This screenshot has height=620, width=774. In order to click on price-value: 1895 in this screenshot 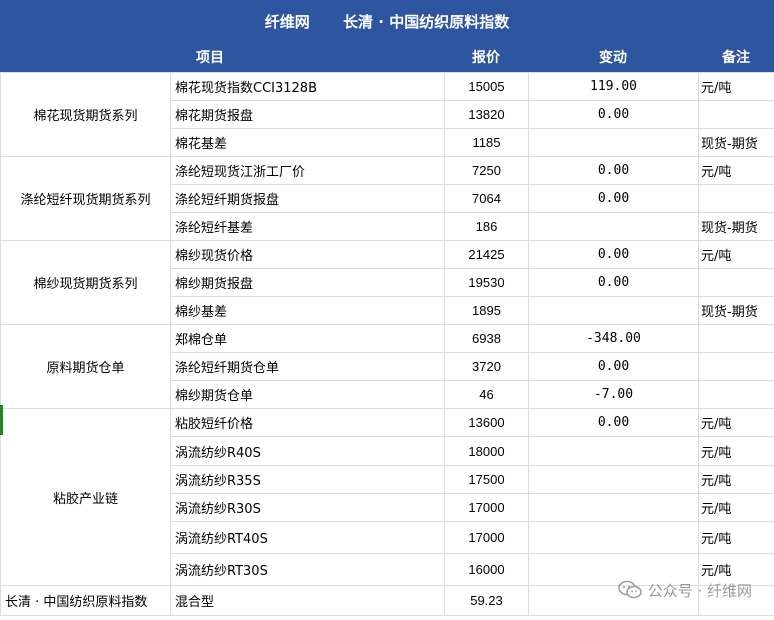, I will do `click(486, 310)`.